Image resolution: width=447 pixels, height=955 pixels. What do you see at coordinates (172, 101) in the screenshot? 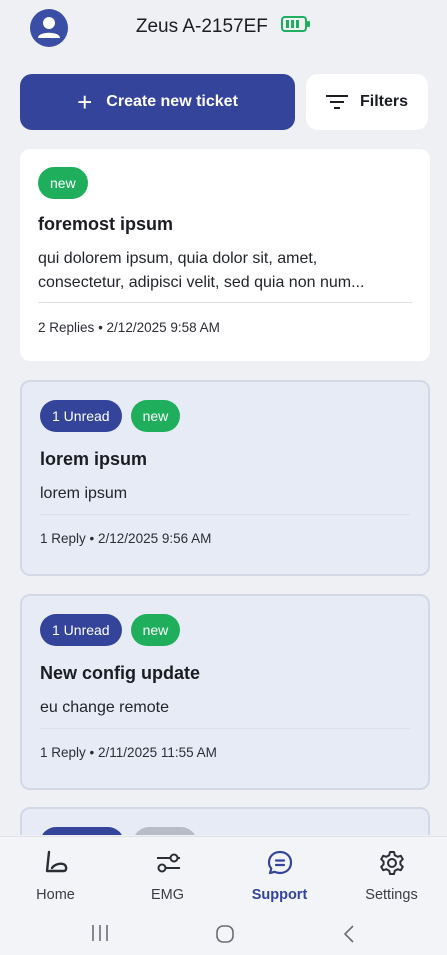
I see `create-ticket-label: Create new ticket` at bounding box center [172, 101].